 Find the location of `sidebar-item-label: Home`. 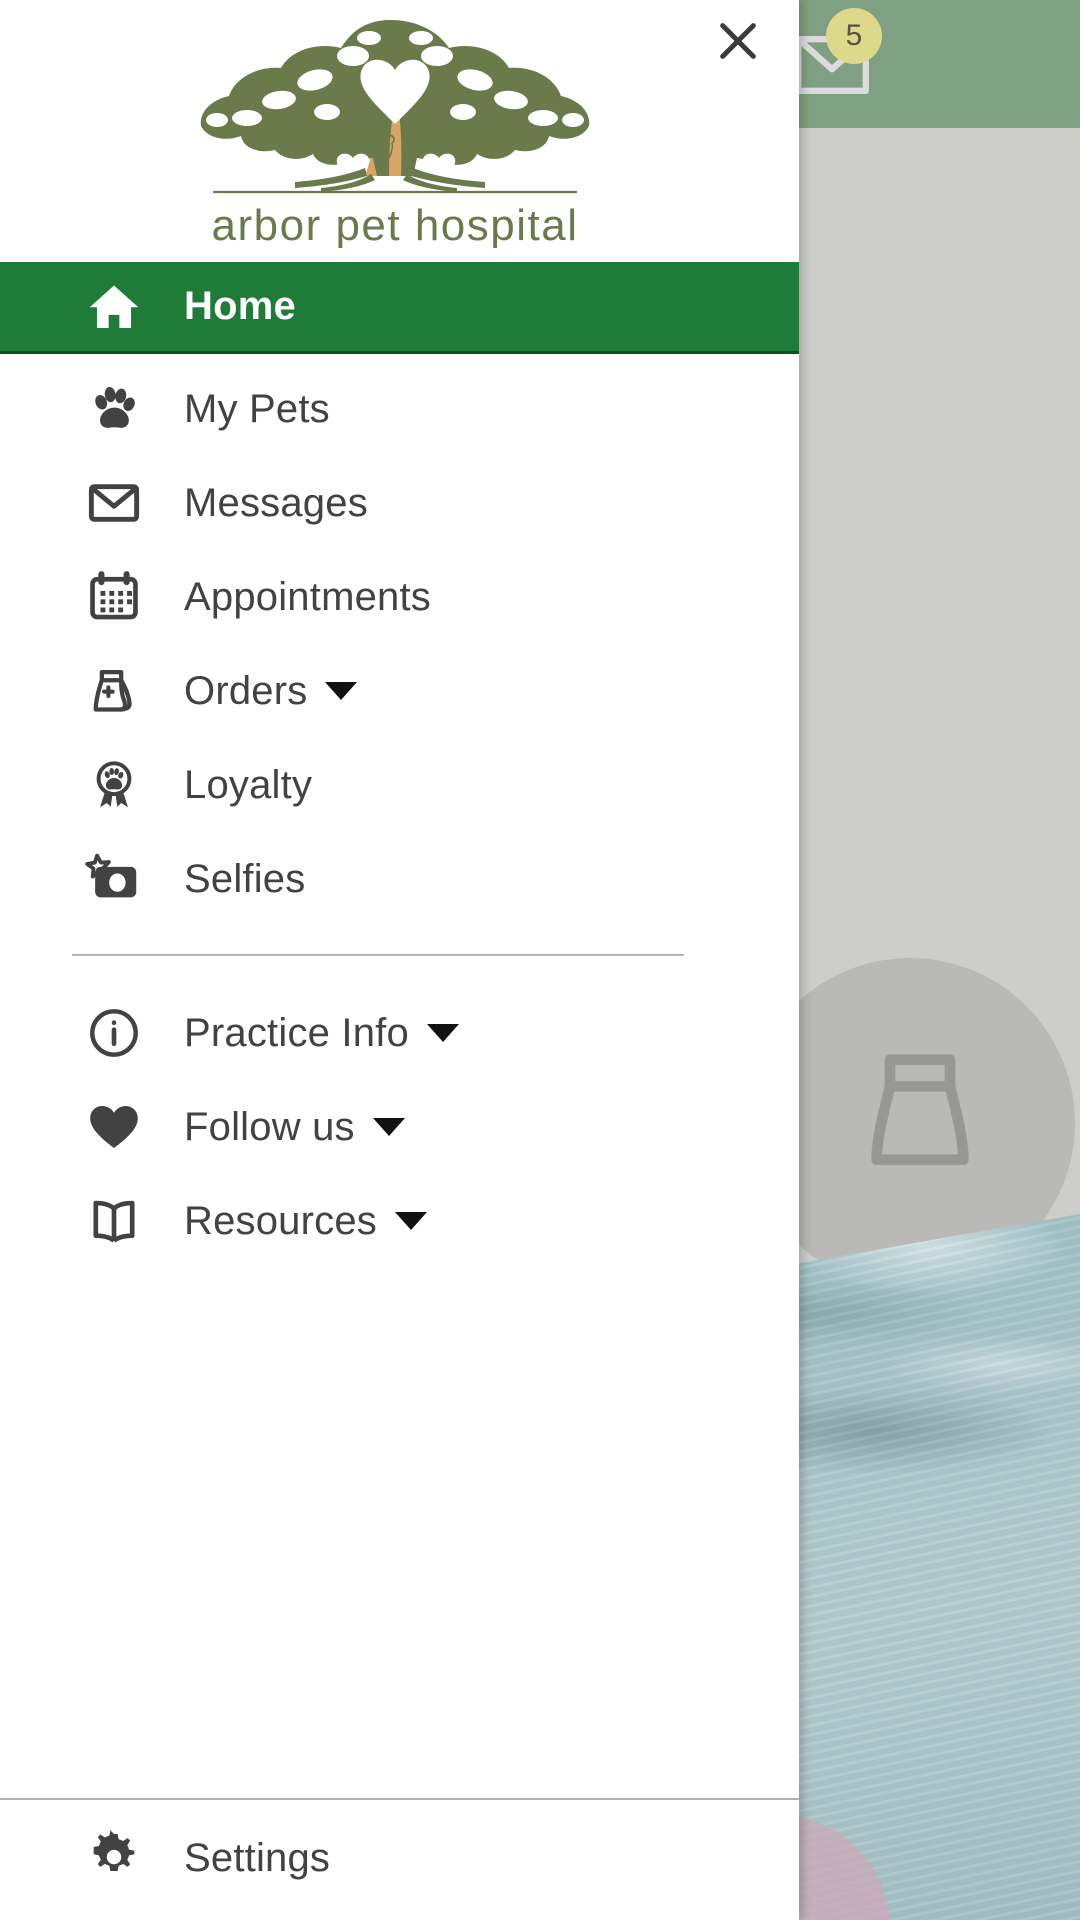

sidebar-item-label: Home is located at coordinates (240, 306).